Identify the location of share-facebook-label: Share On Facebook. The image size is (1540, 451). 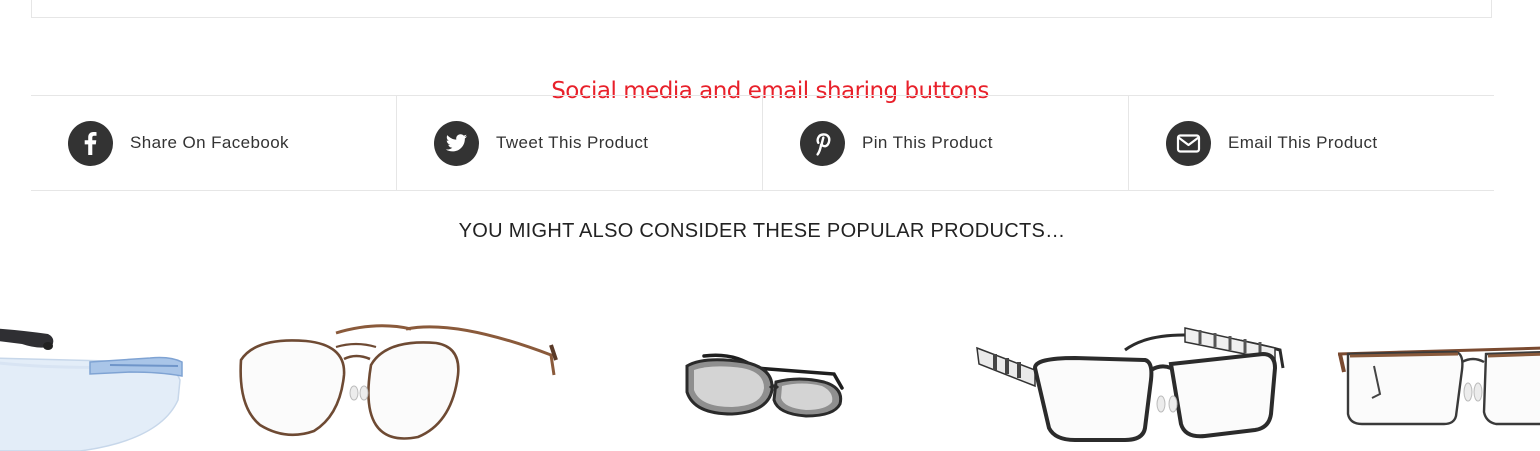
(209, 142).